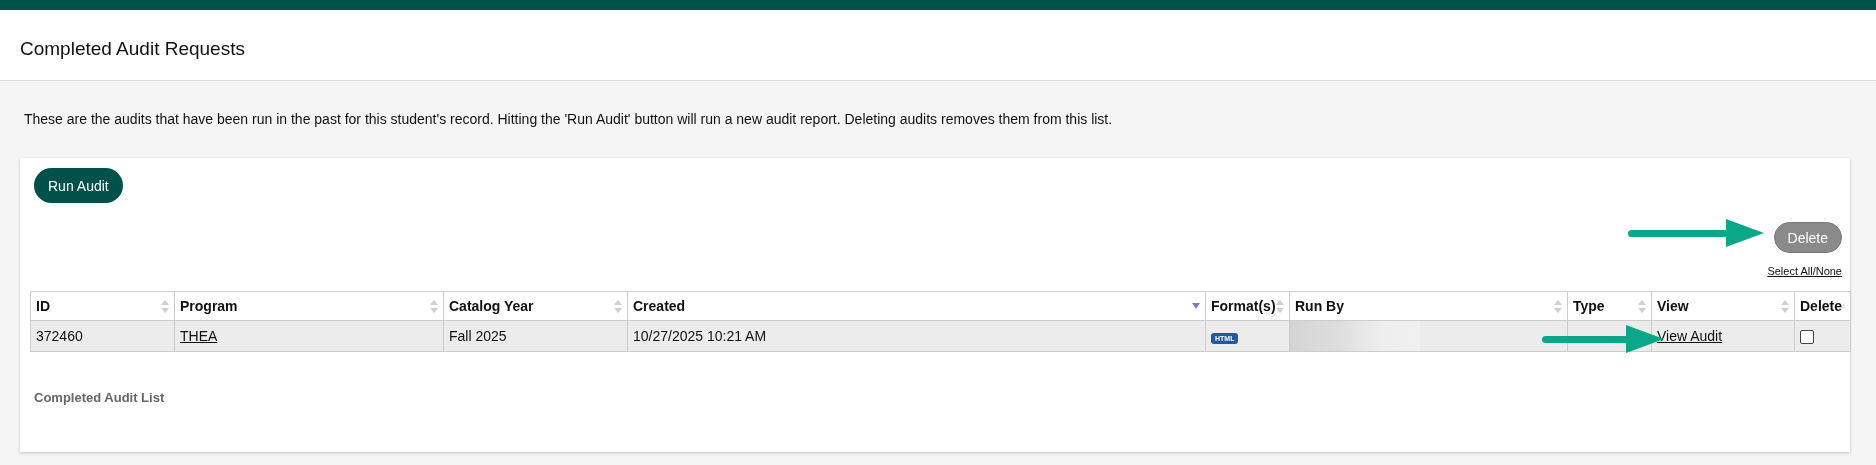  Describe the element at coordinates (478, 336) in the screenshot. I see `table-cell: Fall 2025` at that location.